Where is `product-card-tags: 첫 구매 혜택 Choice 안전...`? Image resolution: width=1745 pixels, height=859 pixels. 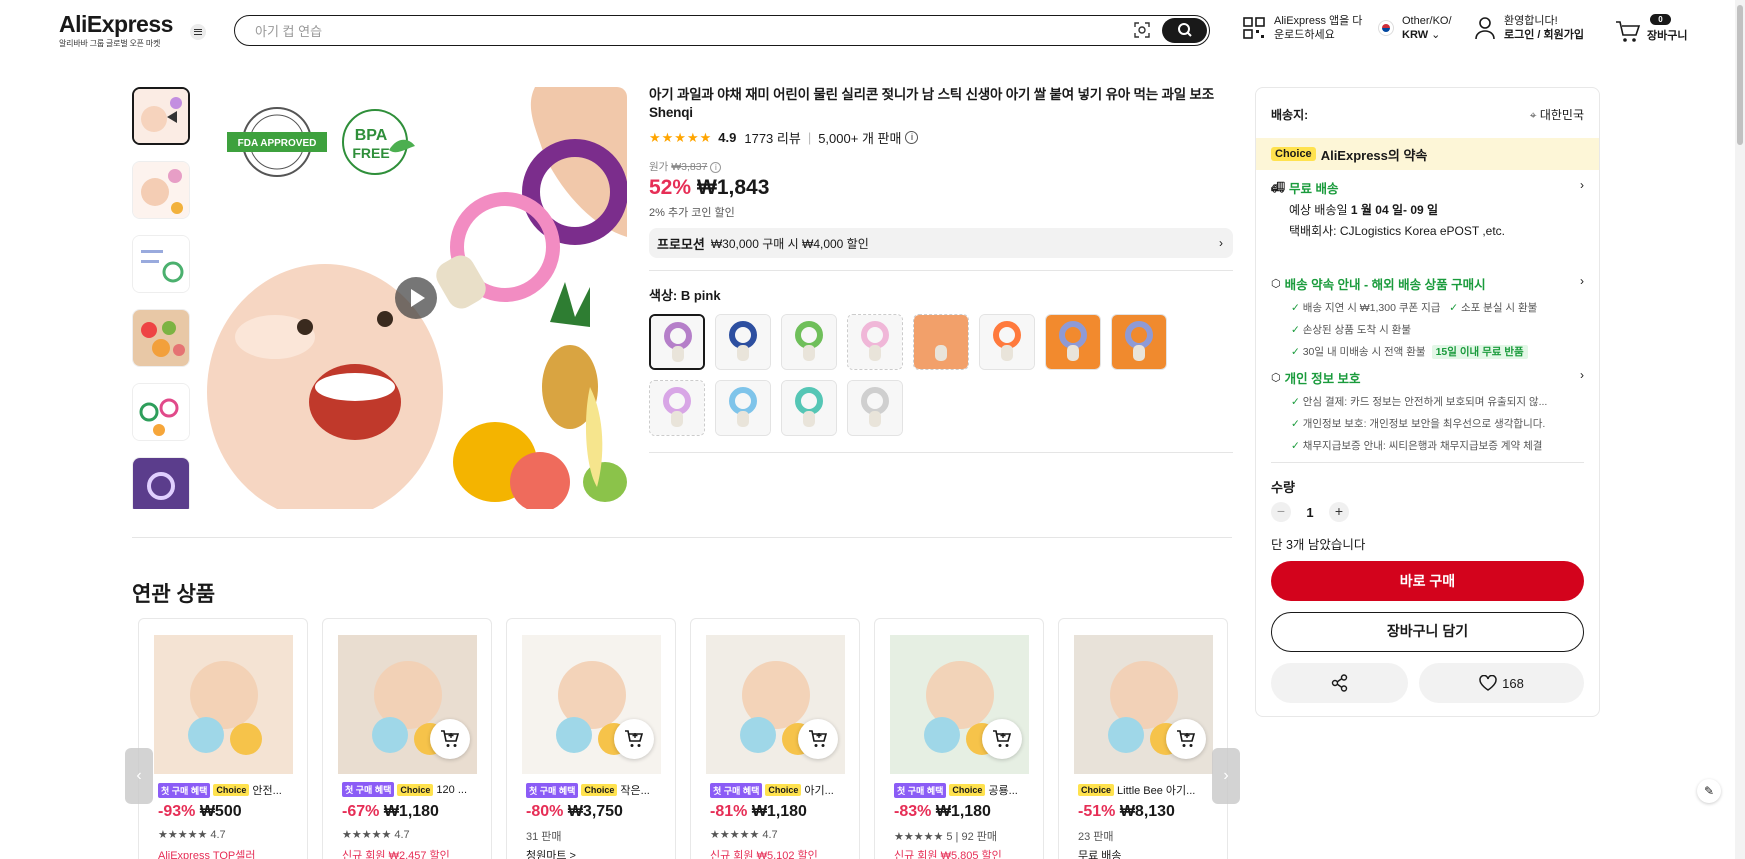 product-card-tags: 첫 구매 혜택 Choice 안전... is located at coordinates (228, 790).